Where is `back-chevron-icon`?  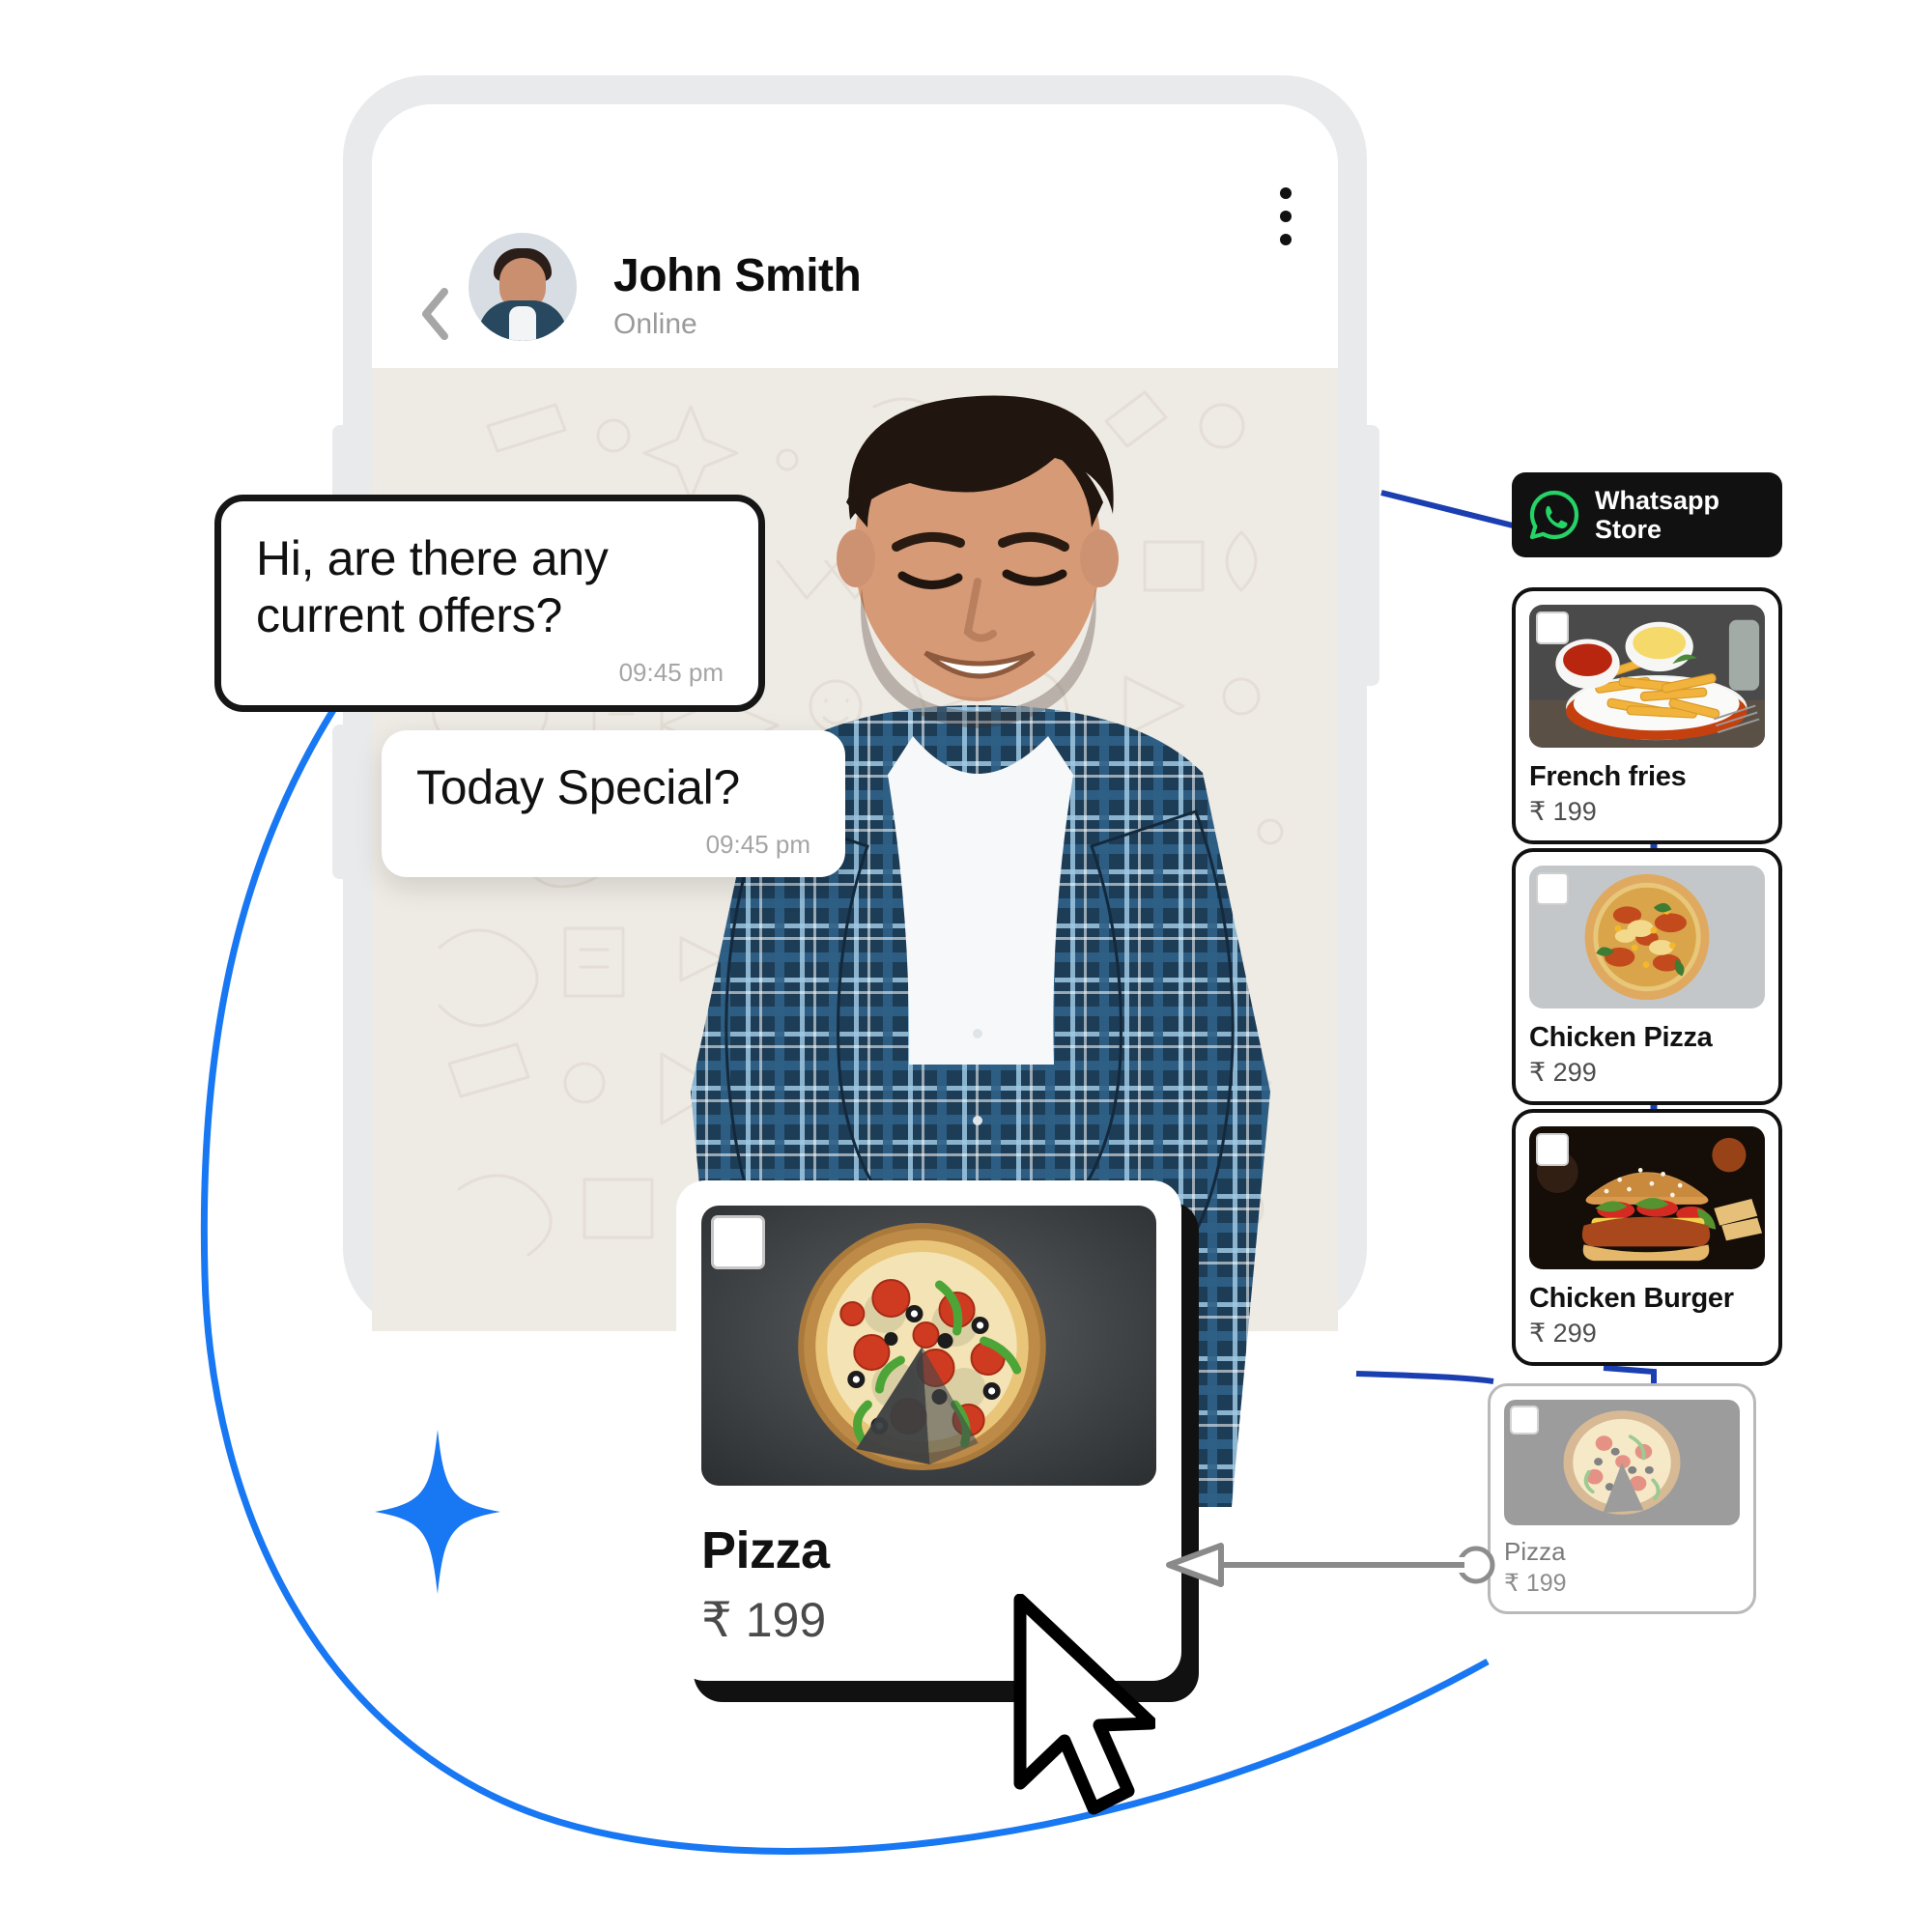
back-chevron-icon is located at coordinates (434, 314).